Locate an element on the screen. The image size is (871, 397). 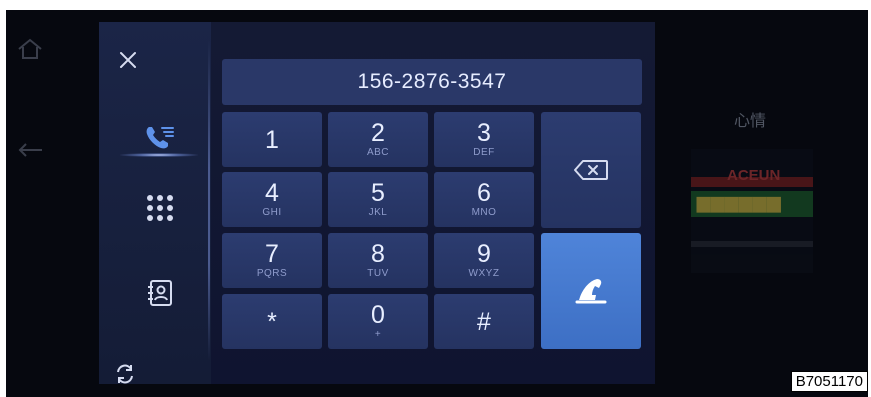
back-icon is located at coordinates (30, 152).